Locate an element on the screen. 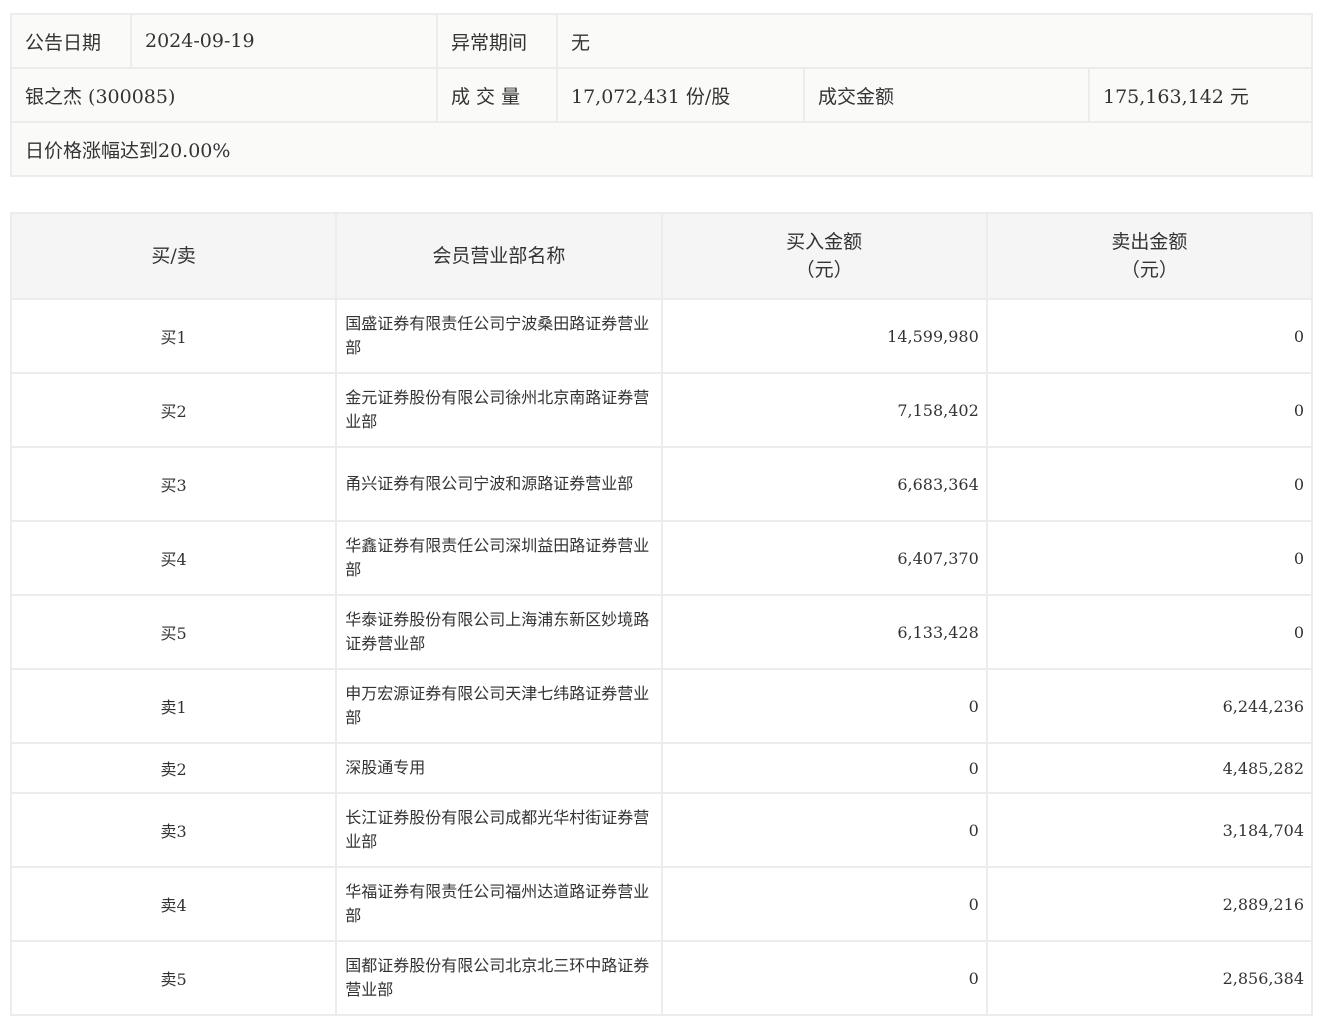 The height and width of the screenshot is (1034, 1324). table-row: 买3 甬兴证券有限公司宁波和源路证券营业部 6,683,364 0 is located at coordinates (661, 484).